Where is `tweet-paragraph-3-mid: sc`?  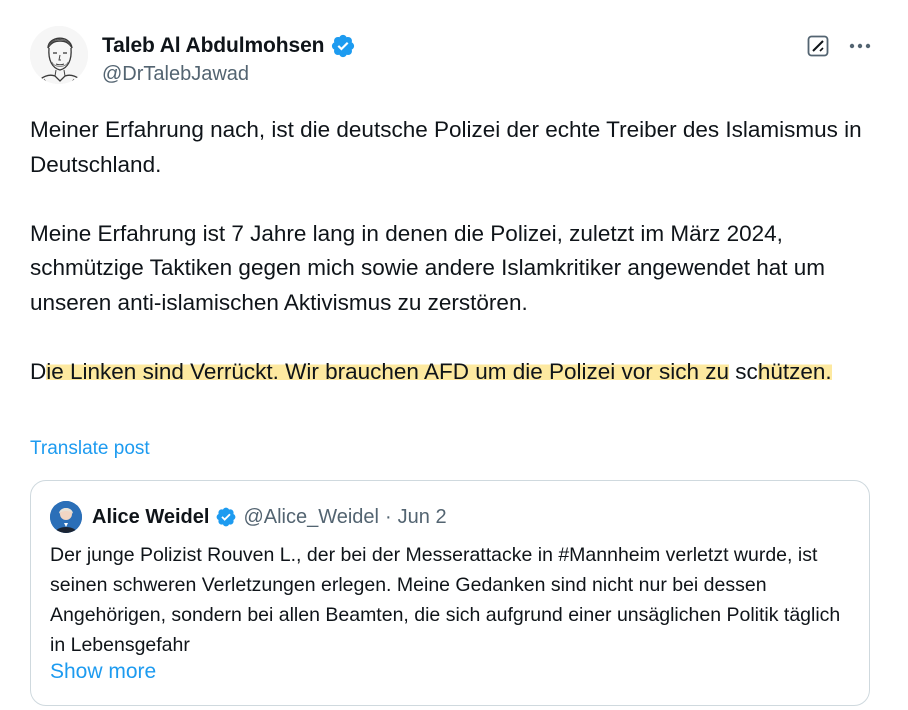 tweet-paragraph-3-mid: sc is located at coordinates (743, 371).